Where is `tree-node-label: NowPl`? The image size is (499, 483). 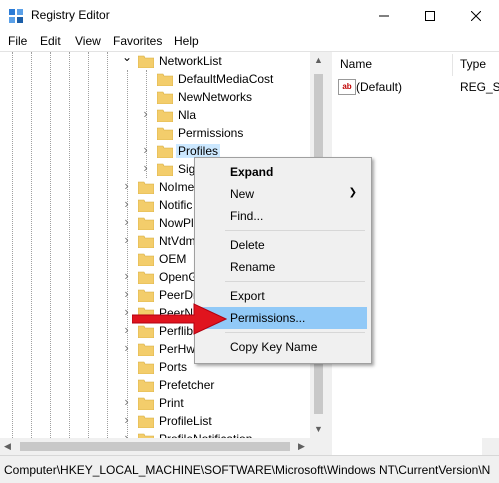
tree-node-label: NowPl is located at coordinates (176, 223).